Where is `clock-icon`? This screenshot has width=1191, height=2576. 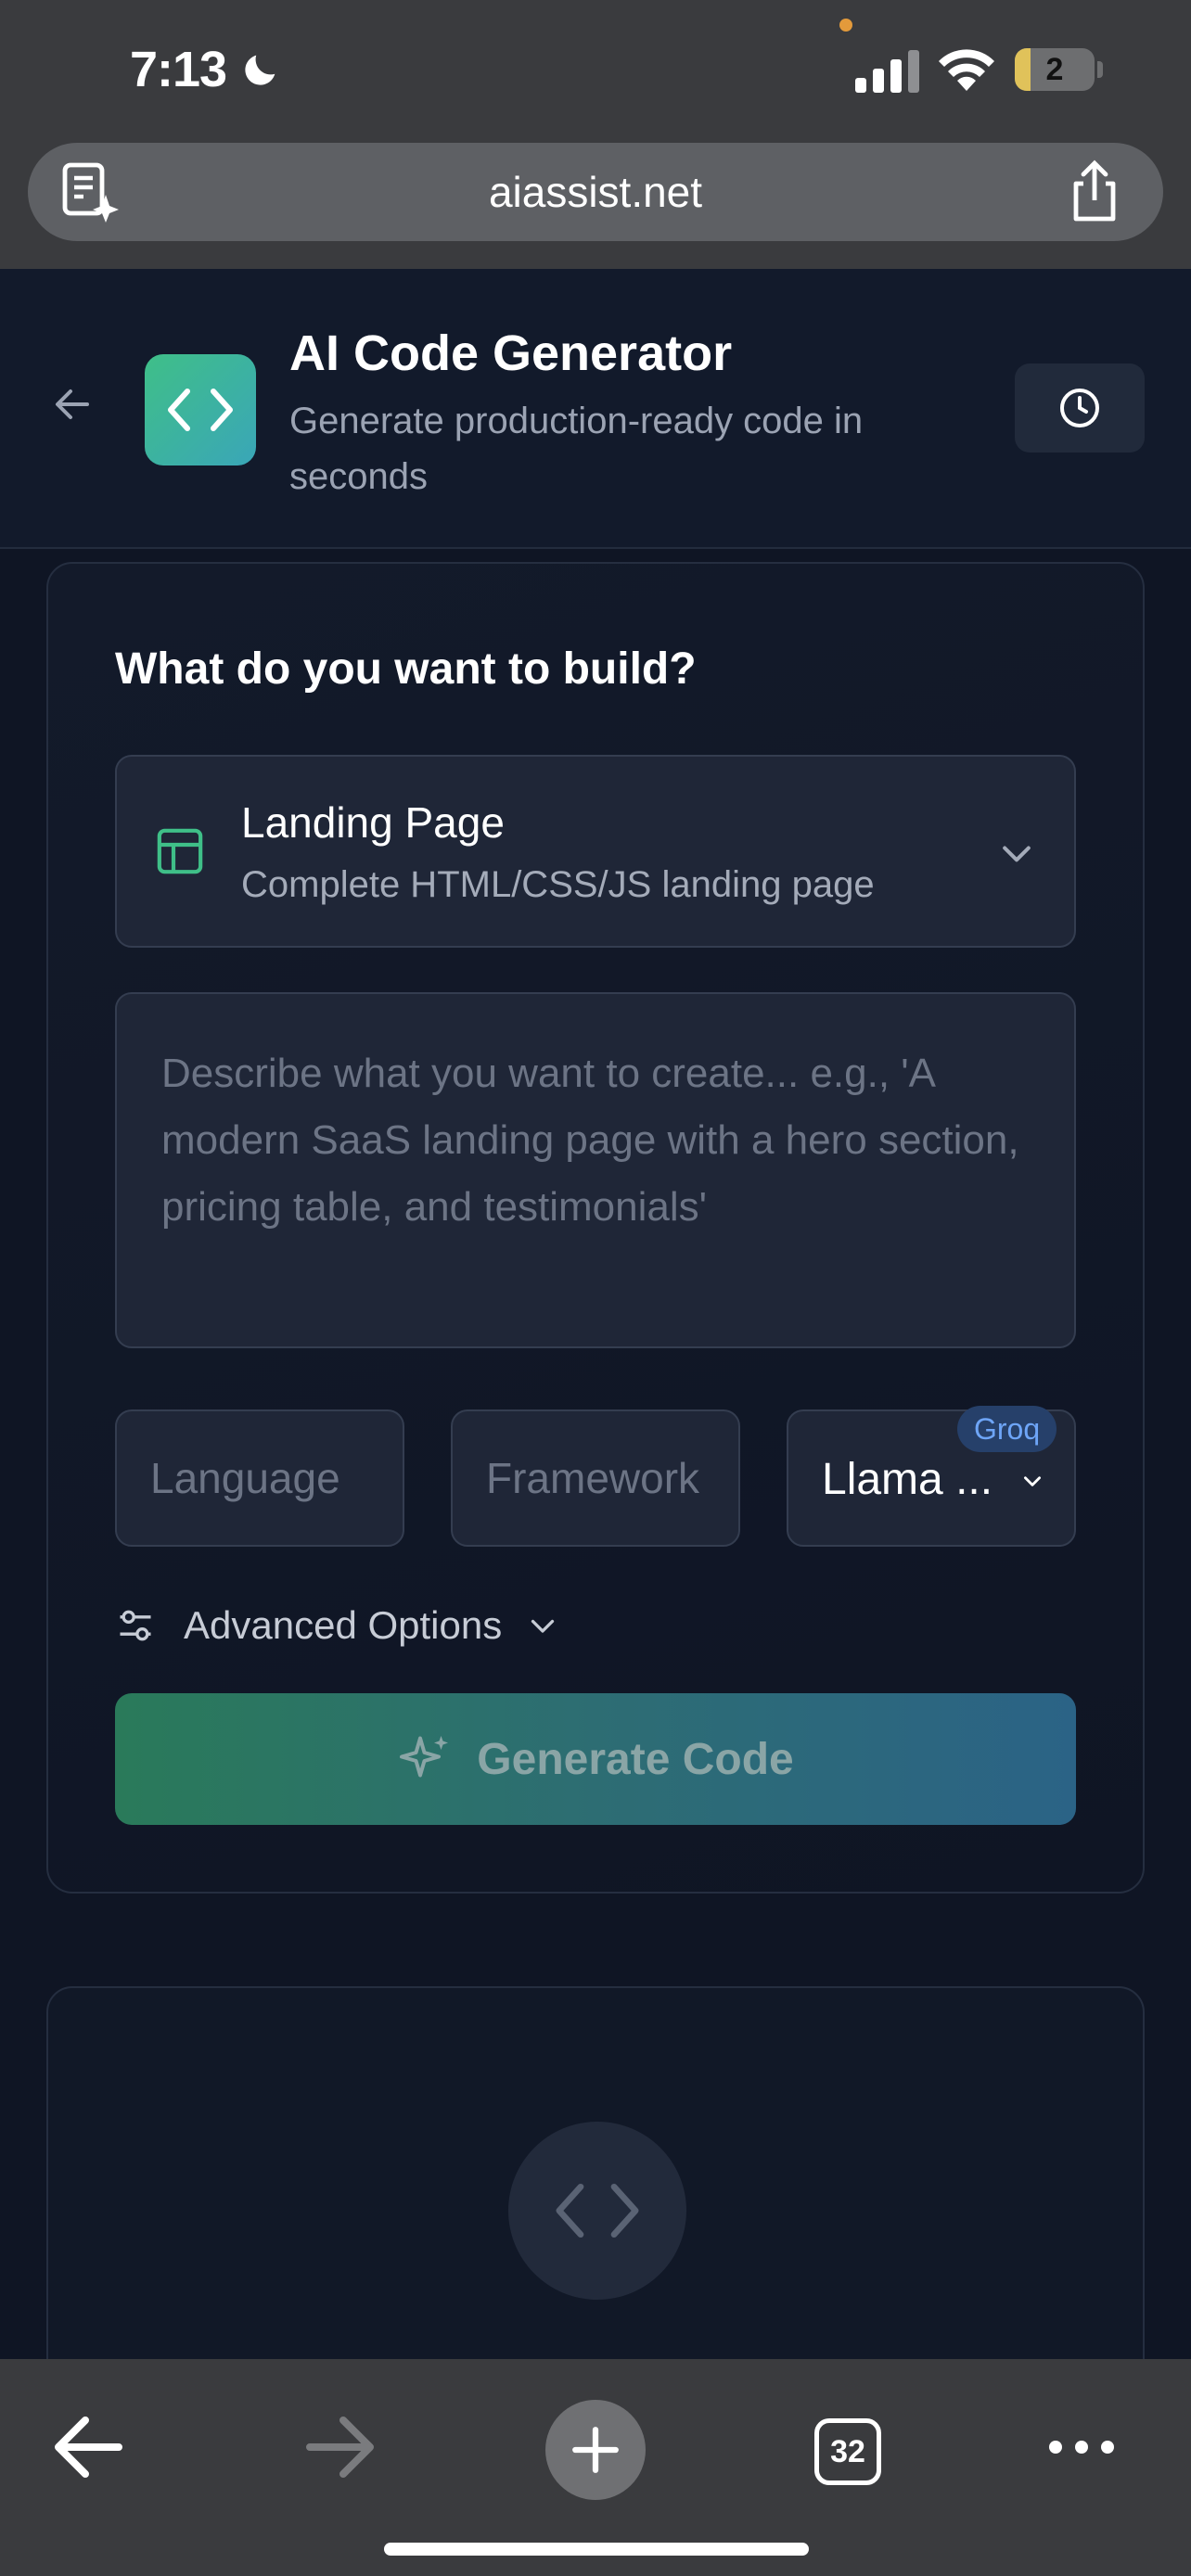 clock-icon is located at coordinates (1079, 408).